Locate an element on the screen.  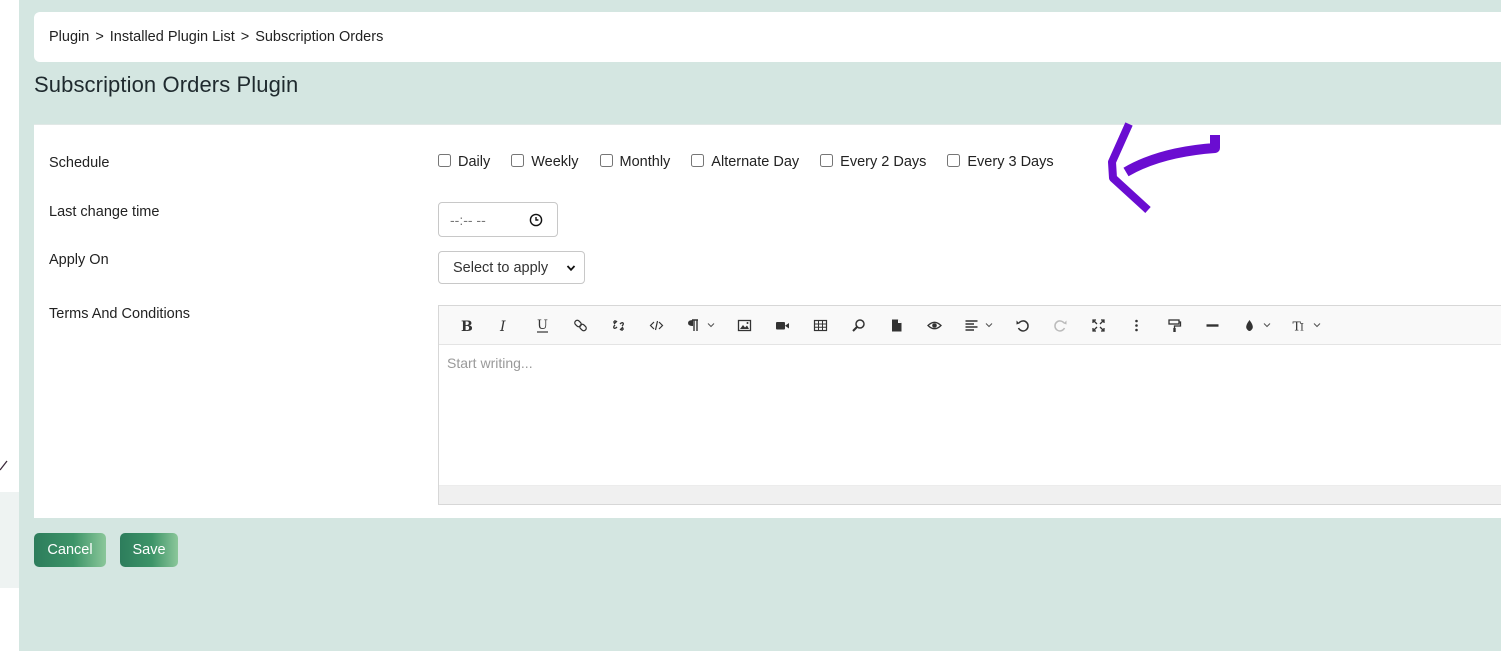
schedule-option-monthly: Monthly is located at coordinates (635, 161).